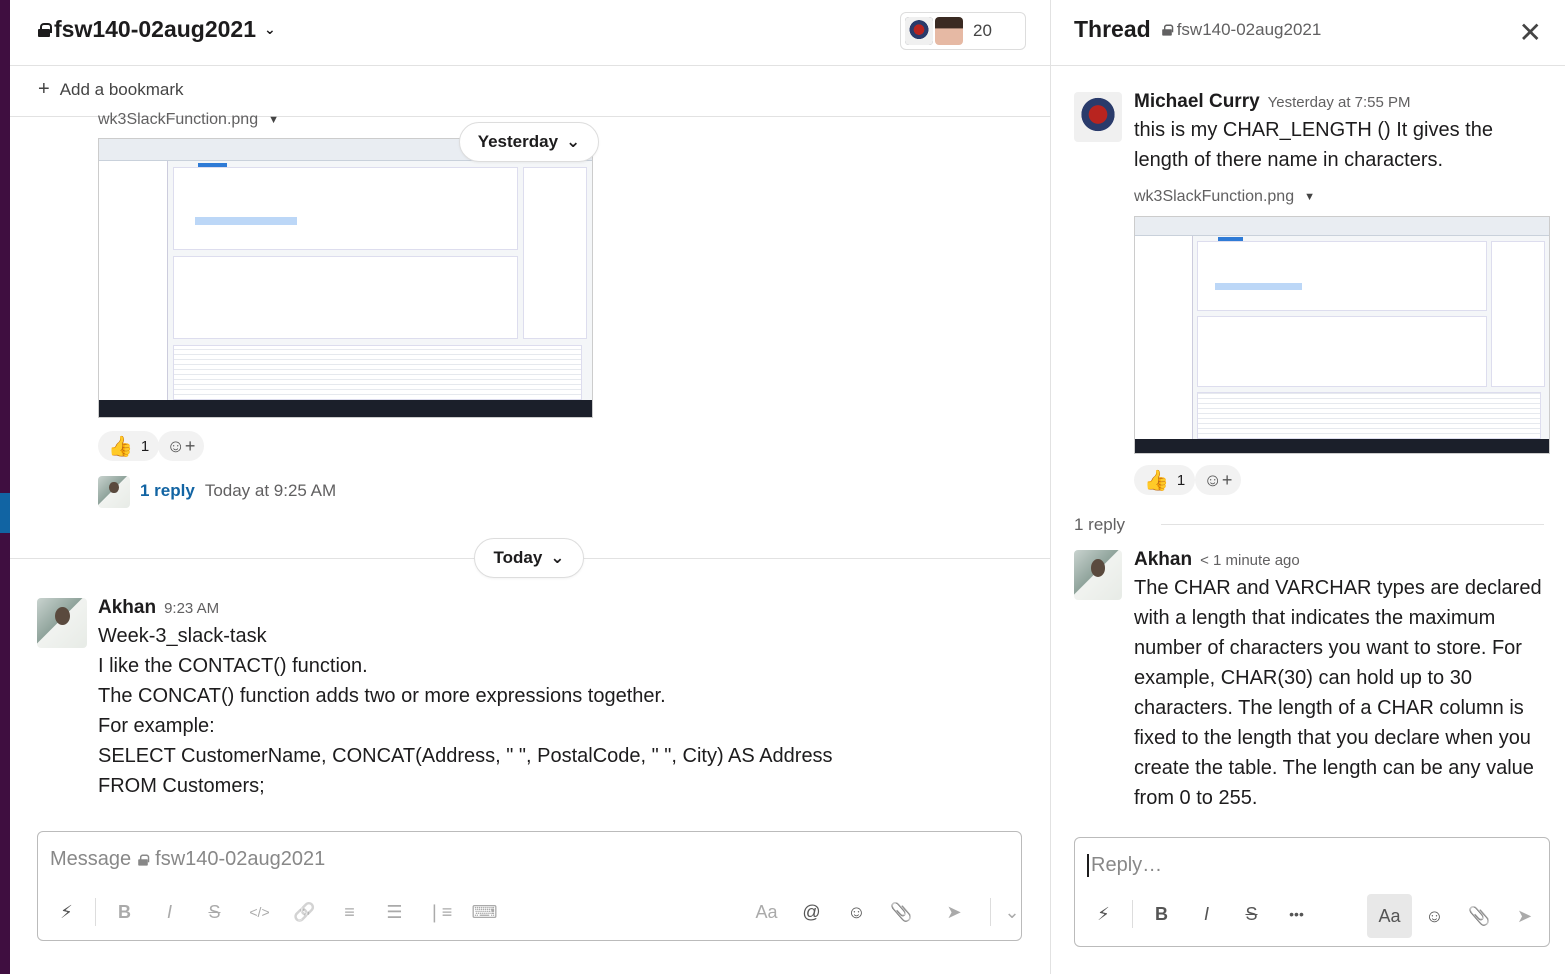 The width and height of the screenshot is (1565, 974). I want to click on formatting-toolbar: ⚡ B I S </> 🔗 ≡ ☰ ❘≡ ⌨, so click(275, 912).